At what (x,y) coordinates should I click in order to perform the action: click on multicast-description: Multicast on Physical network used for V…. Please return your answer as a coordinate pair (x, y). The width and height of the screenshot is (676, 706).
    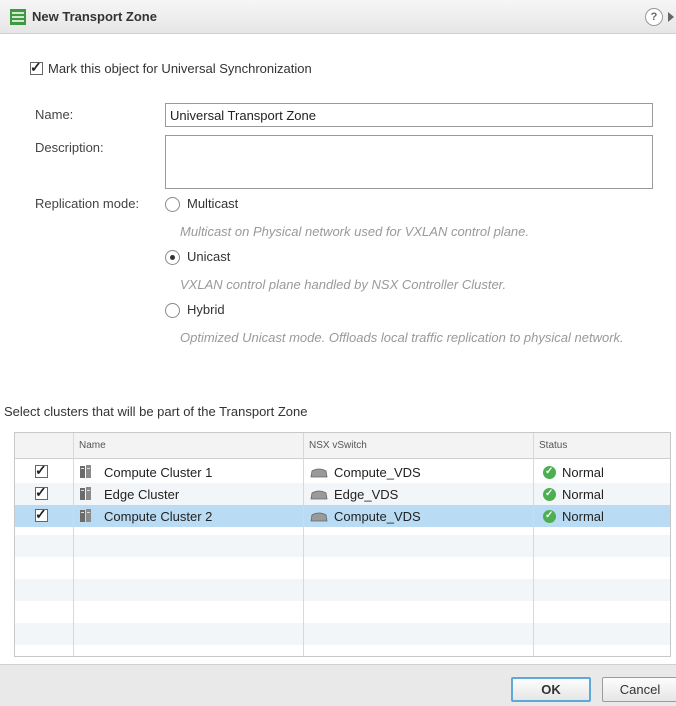
    Looking at the image, I should click on (355, 231).